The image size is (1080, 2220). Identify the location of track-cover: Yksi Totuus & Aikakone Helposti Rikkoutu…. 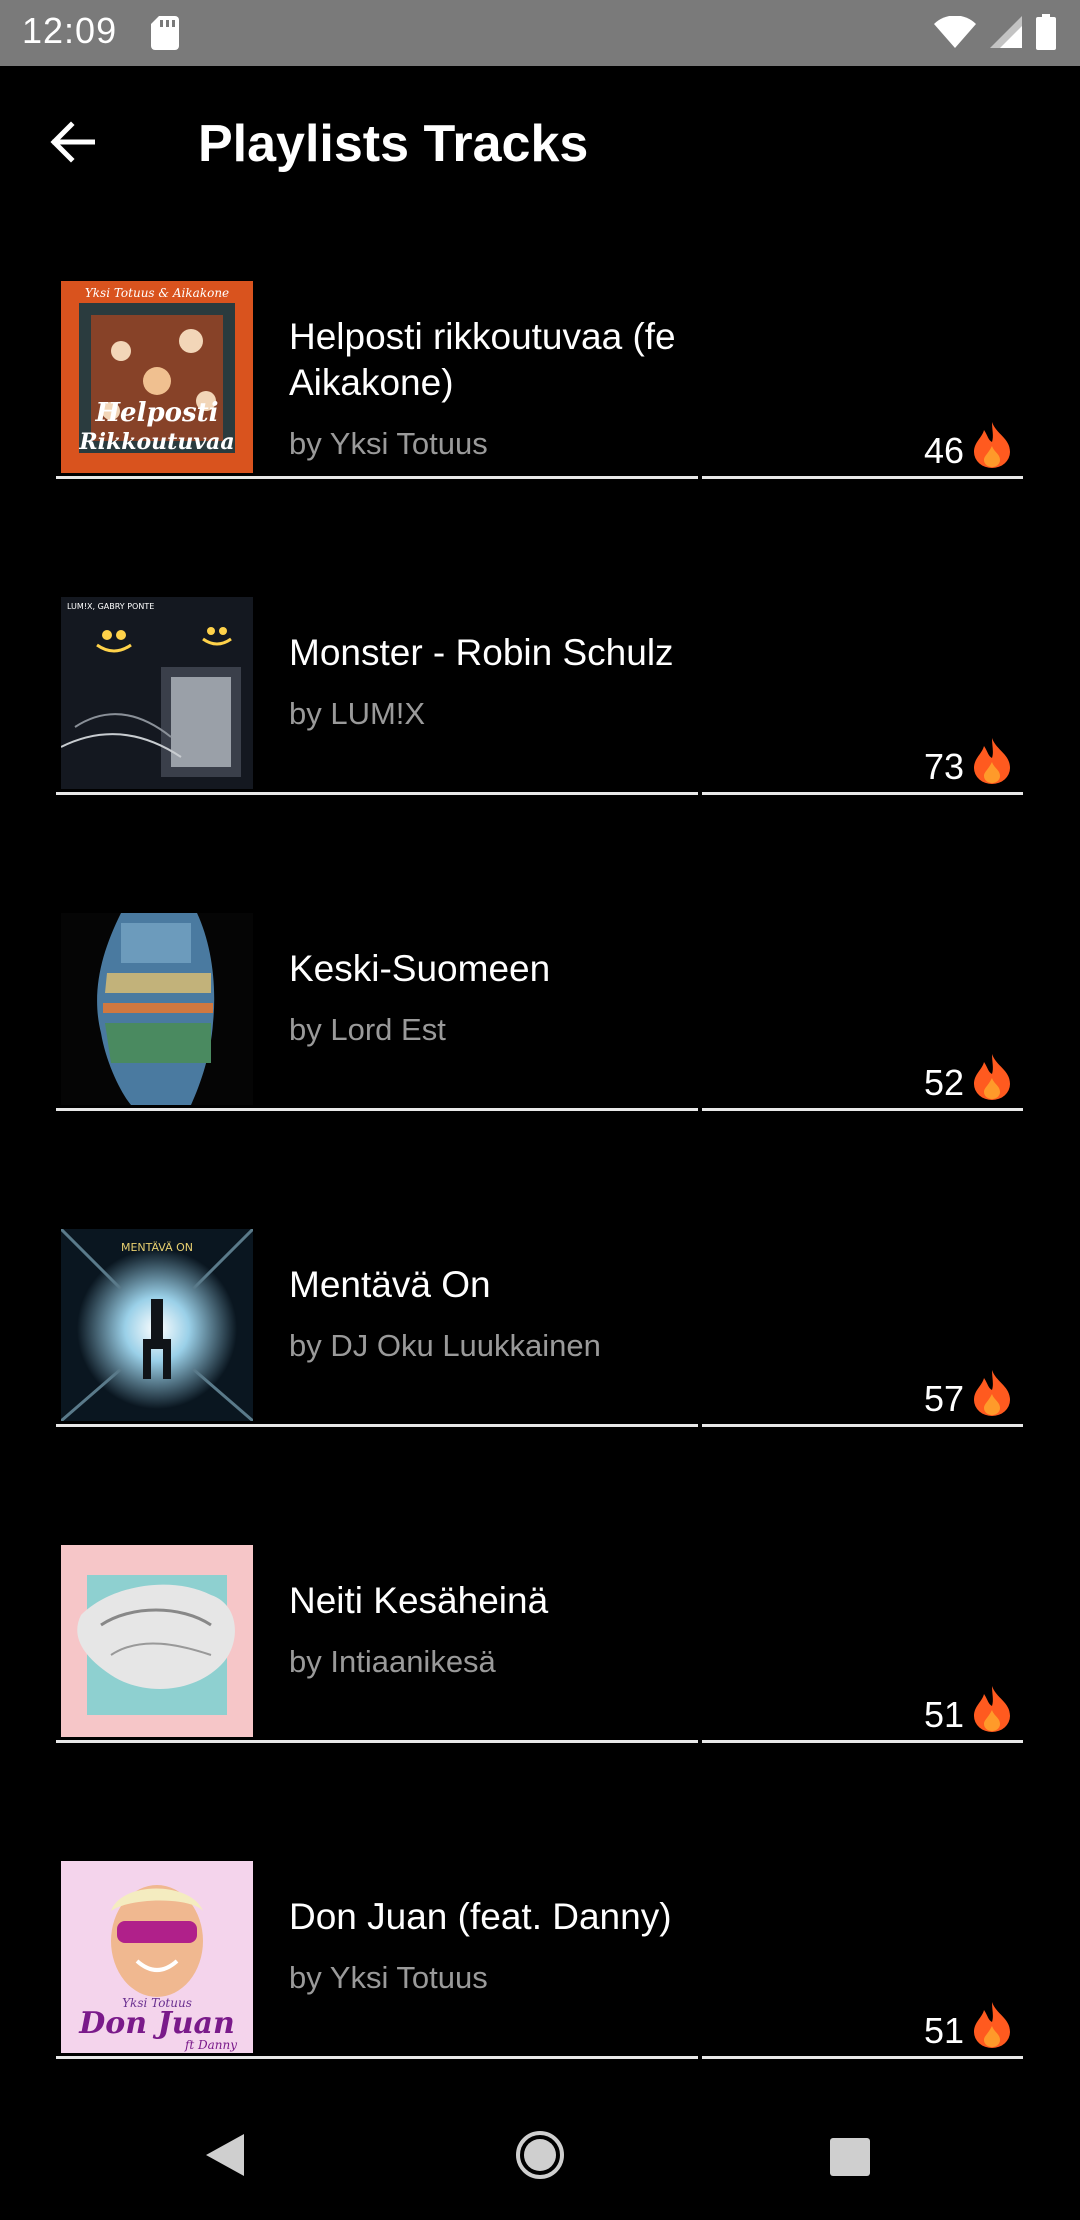
(157, 377).